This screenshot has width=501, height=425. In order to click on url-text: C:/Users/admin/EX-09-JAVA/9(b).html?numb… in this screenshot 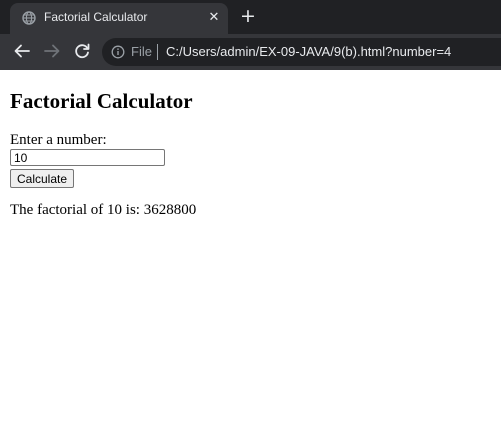, I will do `click(308, 51)`.